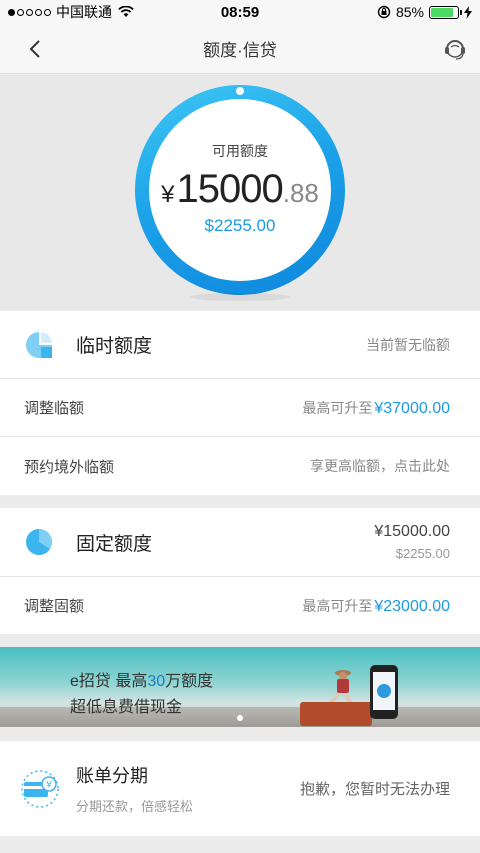  I want to click on available-credit-amount: ¥ 15000 .88, so click(240, 189).